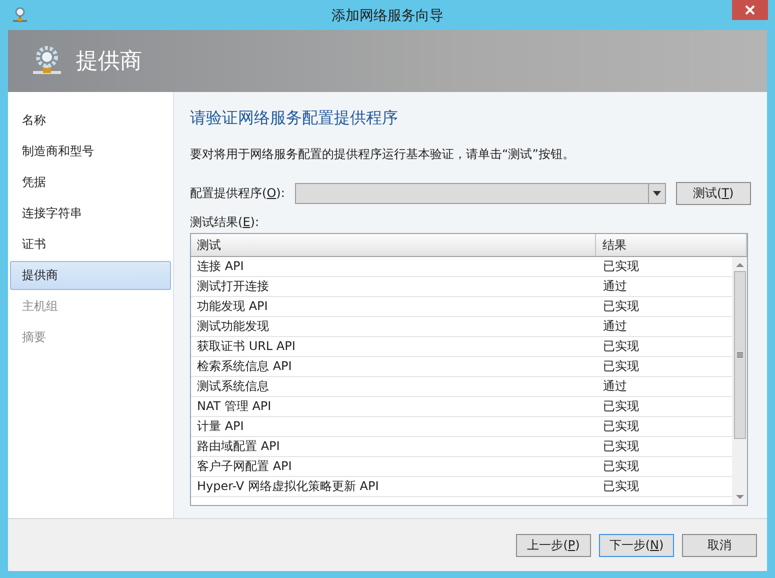 The height and width of the screenshot is (578, 775). I want to click on table-cell-text: 测试功能发现, so click(233, 326).